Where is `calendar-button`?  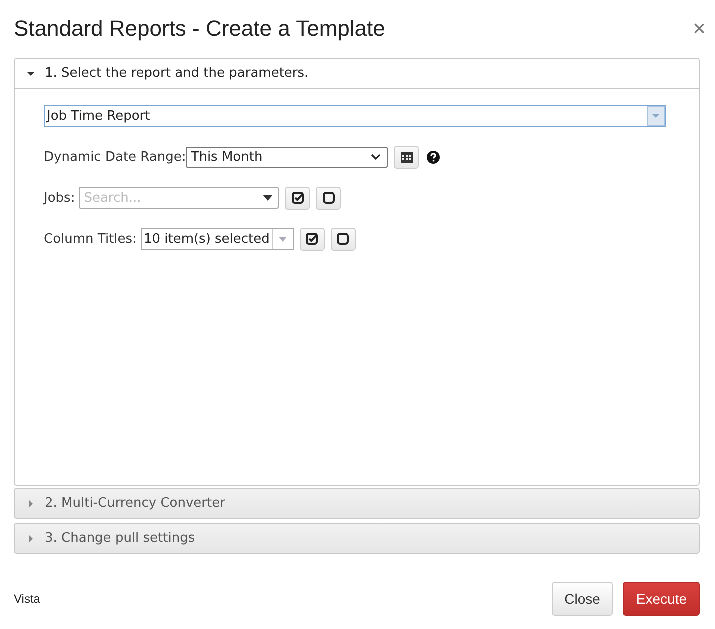
calendar-button is located at coordinates (407, 157).